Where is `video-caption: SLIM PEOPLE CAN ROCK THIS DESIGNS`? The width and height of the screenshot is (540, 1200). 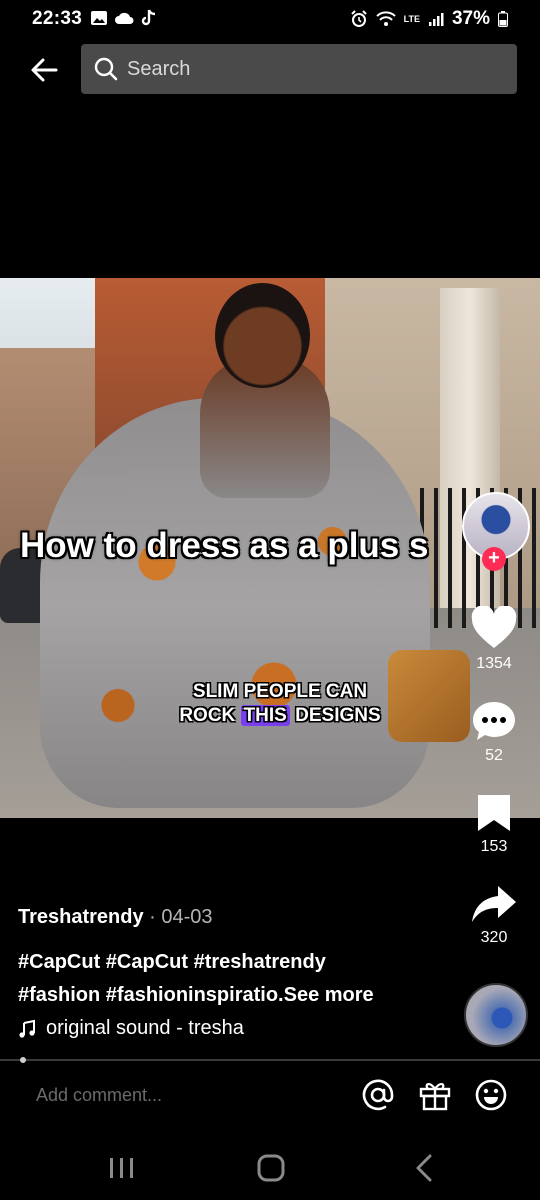 video-caption: SLIM PEOPLE CAN ROCK THIS DESIGNS is located at coordinates (280, 703).